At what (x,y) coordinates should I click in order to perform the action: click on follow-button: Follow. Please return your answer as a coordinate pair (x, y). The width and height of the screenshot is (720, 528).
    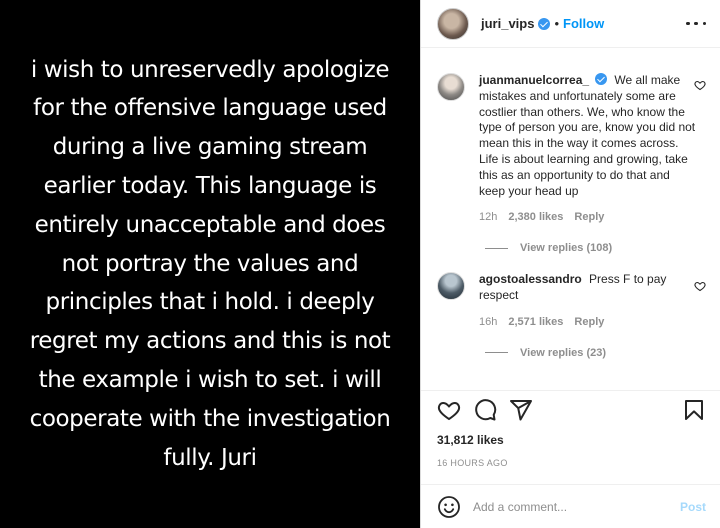
    Looking at the image, I should click on (583, 23).